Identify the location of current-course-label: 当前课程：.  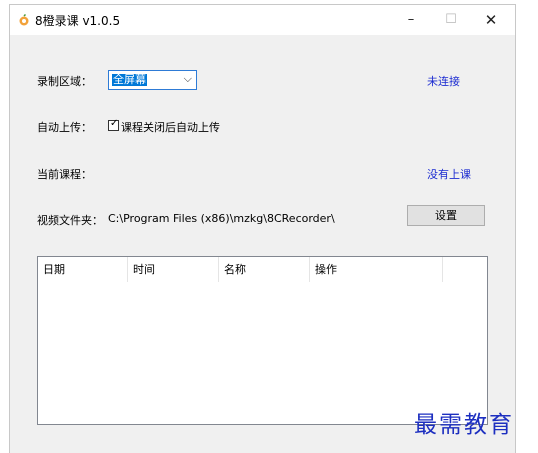
(64, 174).